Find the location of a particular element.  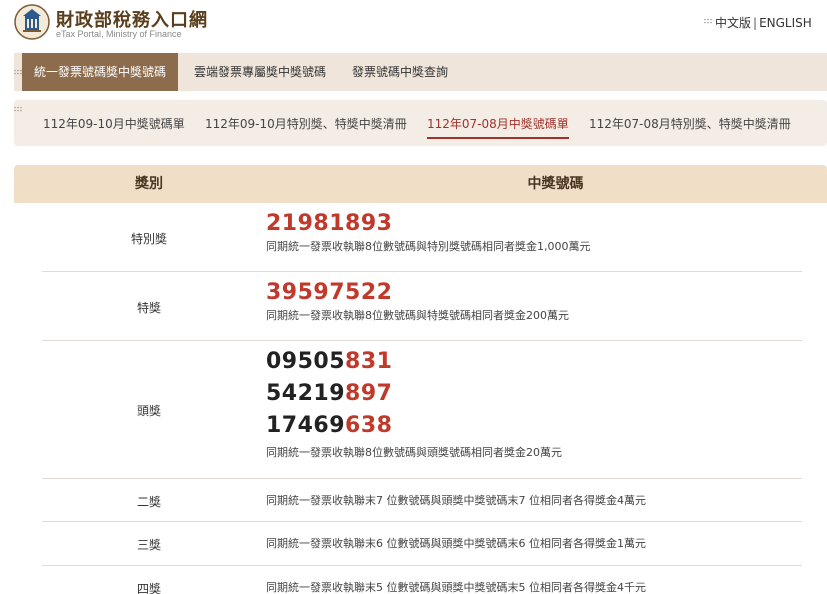

main-nav: 統一發票號碼獎中獎號碼 雲端發票專屬獎中獎號碼 發票號碼中獎查詢 is located at coordinates (420, 72).